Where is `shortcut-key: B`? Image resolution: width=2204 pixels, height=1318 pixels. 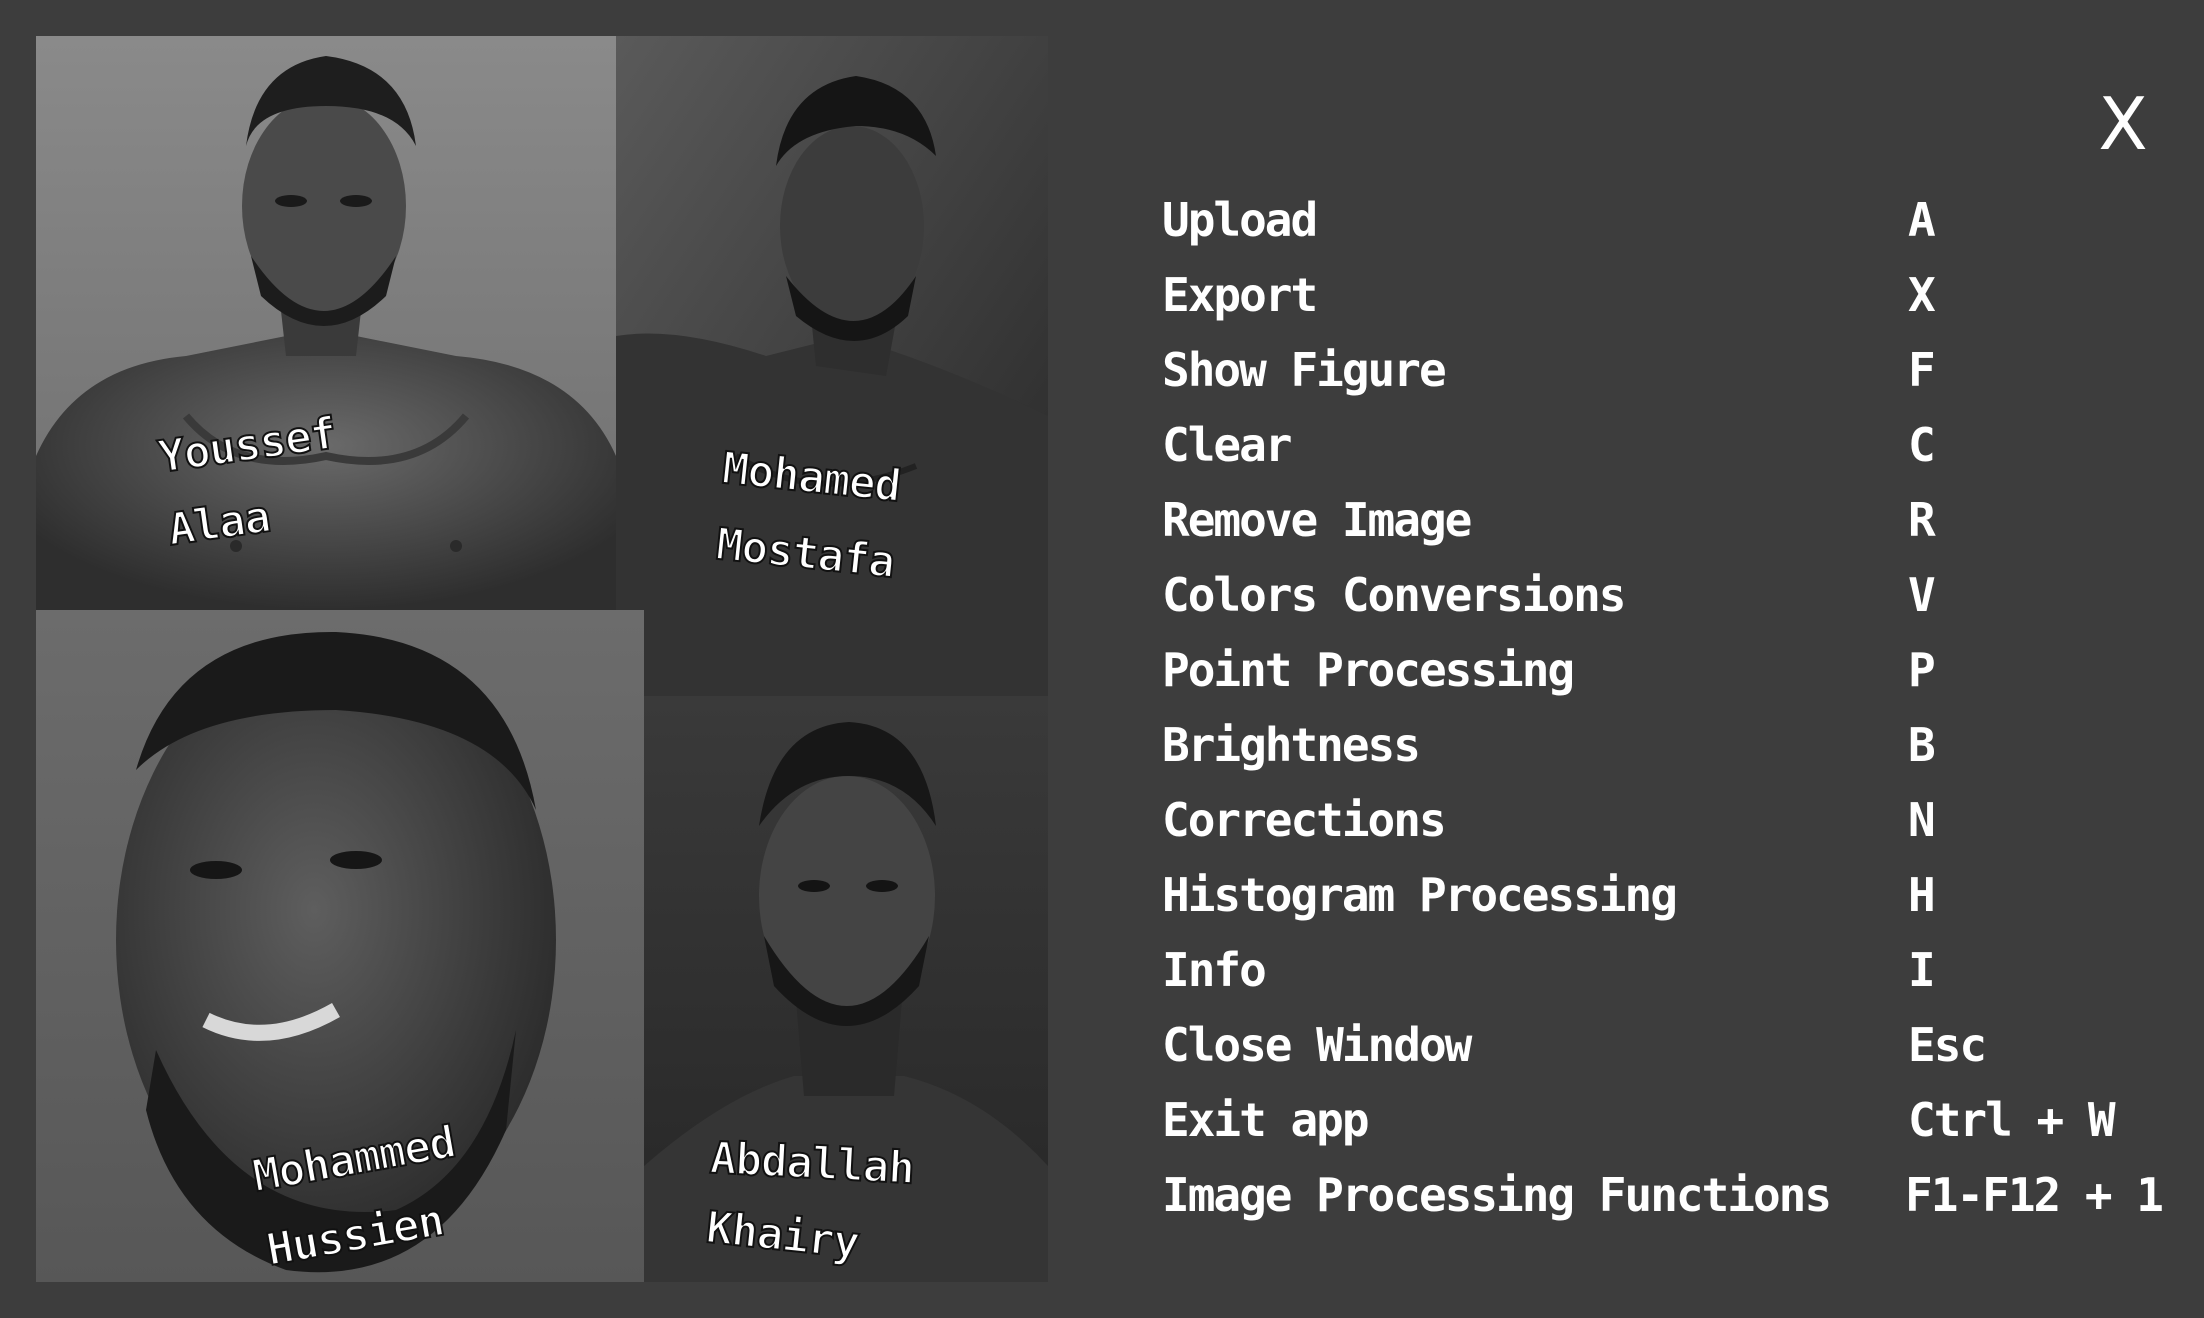
shortcut-key: B is located at coordinates (1922, 744).